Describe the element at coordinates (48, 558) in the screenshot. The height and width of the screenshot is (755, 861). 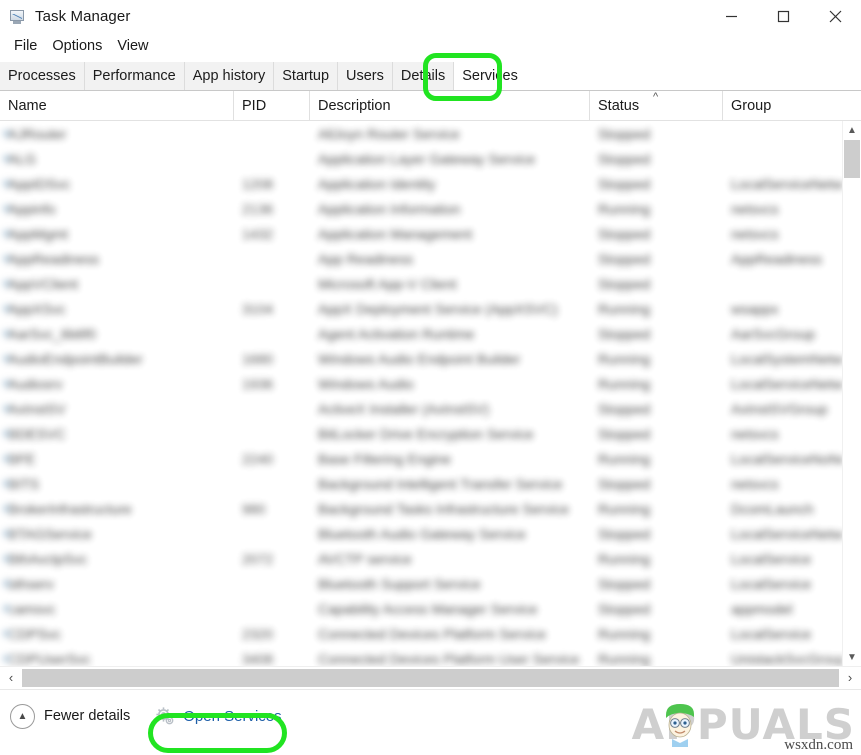
I see `cell-name: BthAvctpSvc` at that location.